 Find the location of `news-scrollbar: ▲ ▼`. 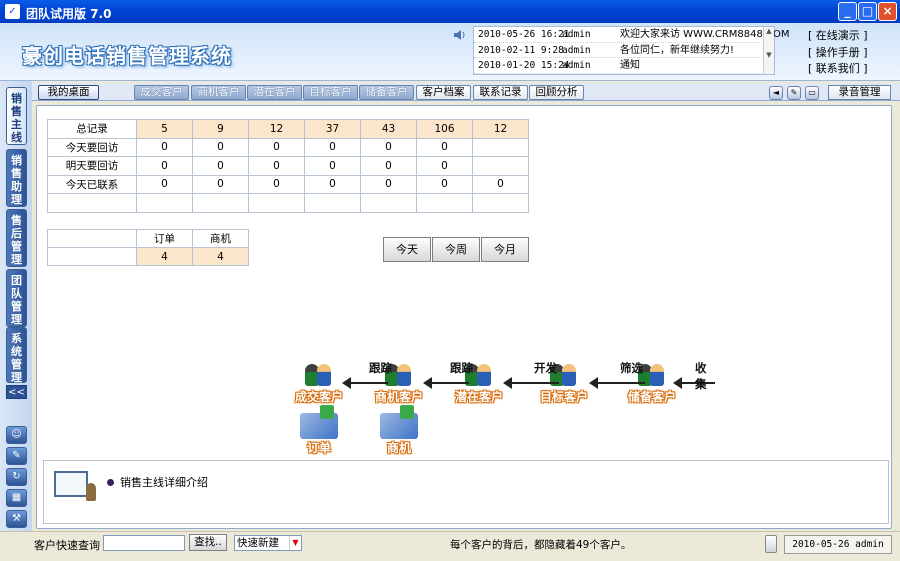

news-scrollbar: ▲ ▼ is located at coordinates (768, 50).